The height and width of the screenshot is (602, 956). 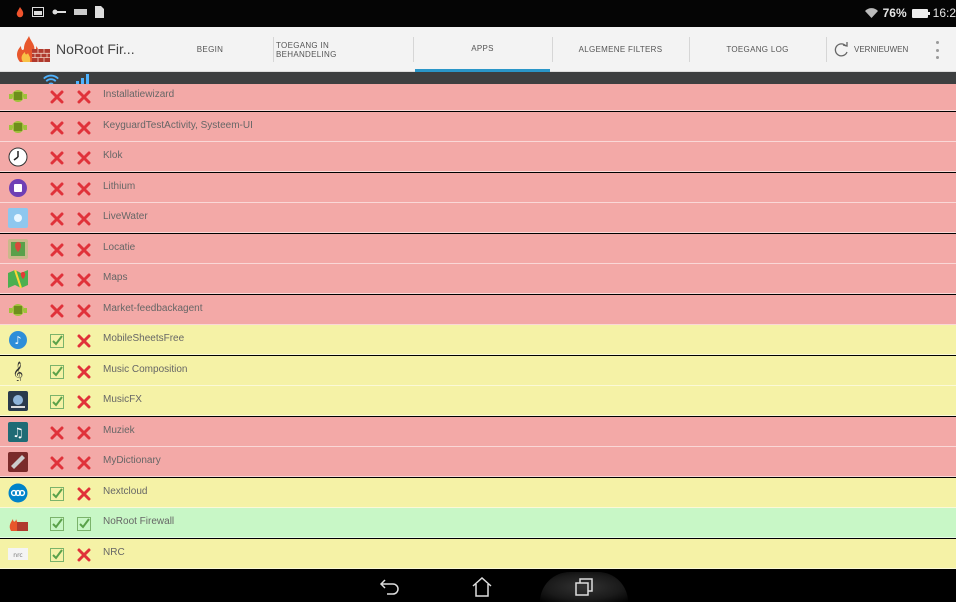 What do you see at coordinates (113, 155) in the screenshot?
I see `app-name: Klok` at bounding box center [113, 155].